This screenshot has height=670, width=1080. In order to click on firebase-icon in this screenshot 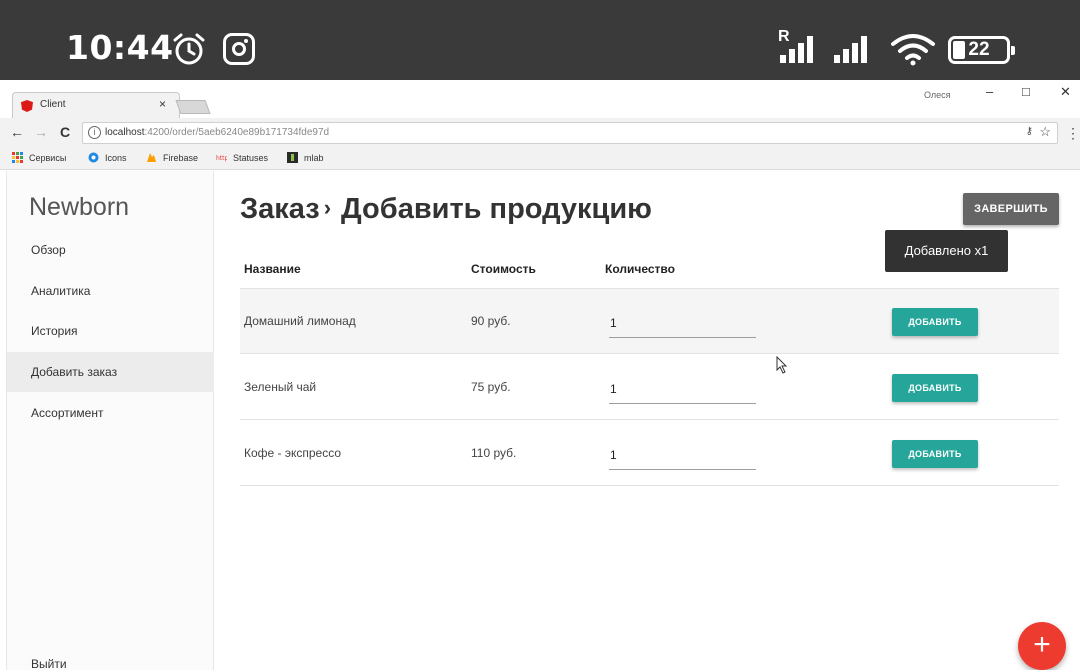, I will do `click(151, 157)`.